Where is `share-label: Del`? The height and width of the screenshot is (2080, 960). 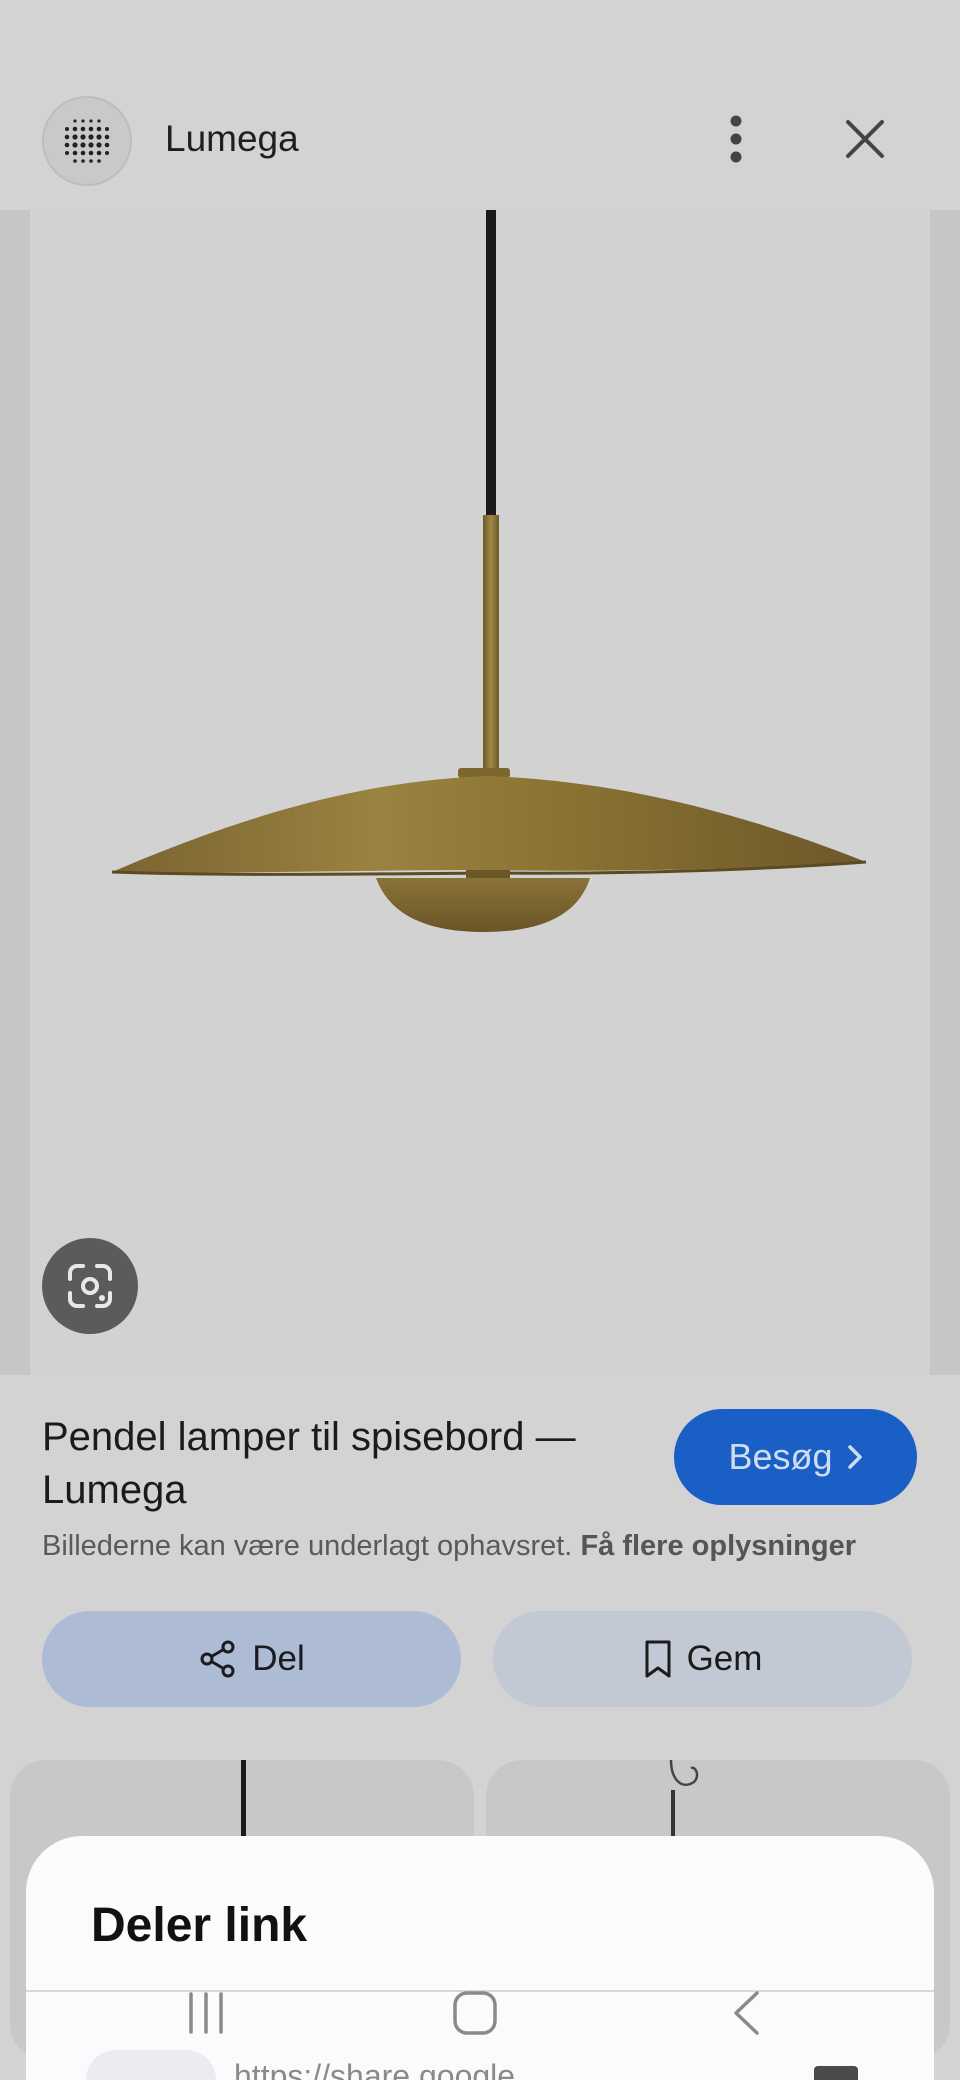
share-label: Del is located at coordinates (278, 1658).